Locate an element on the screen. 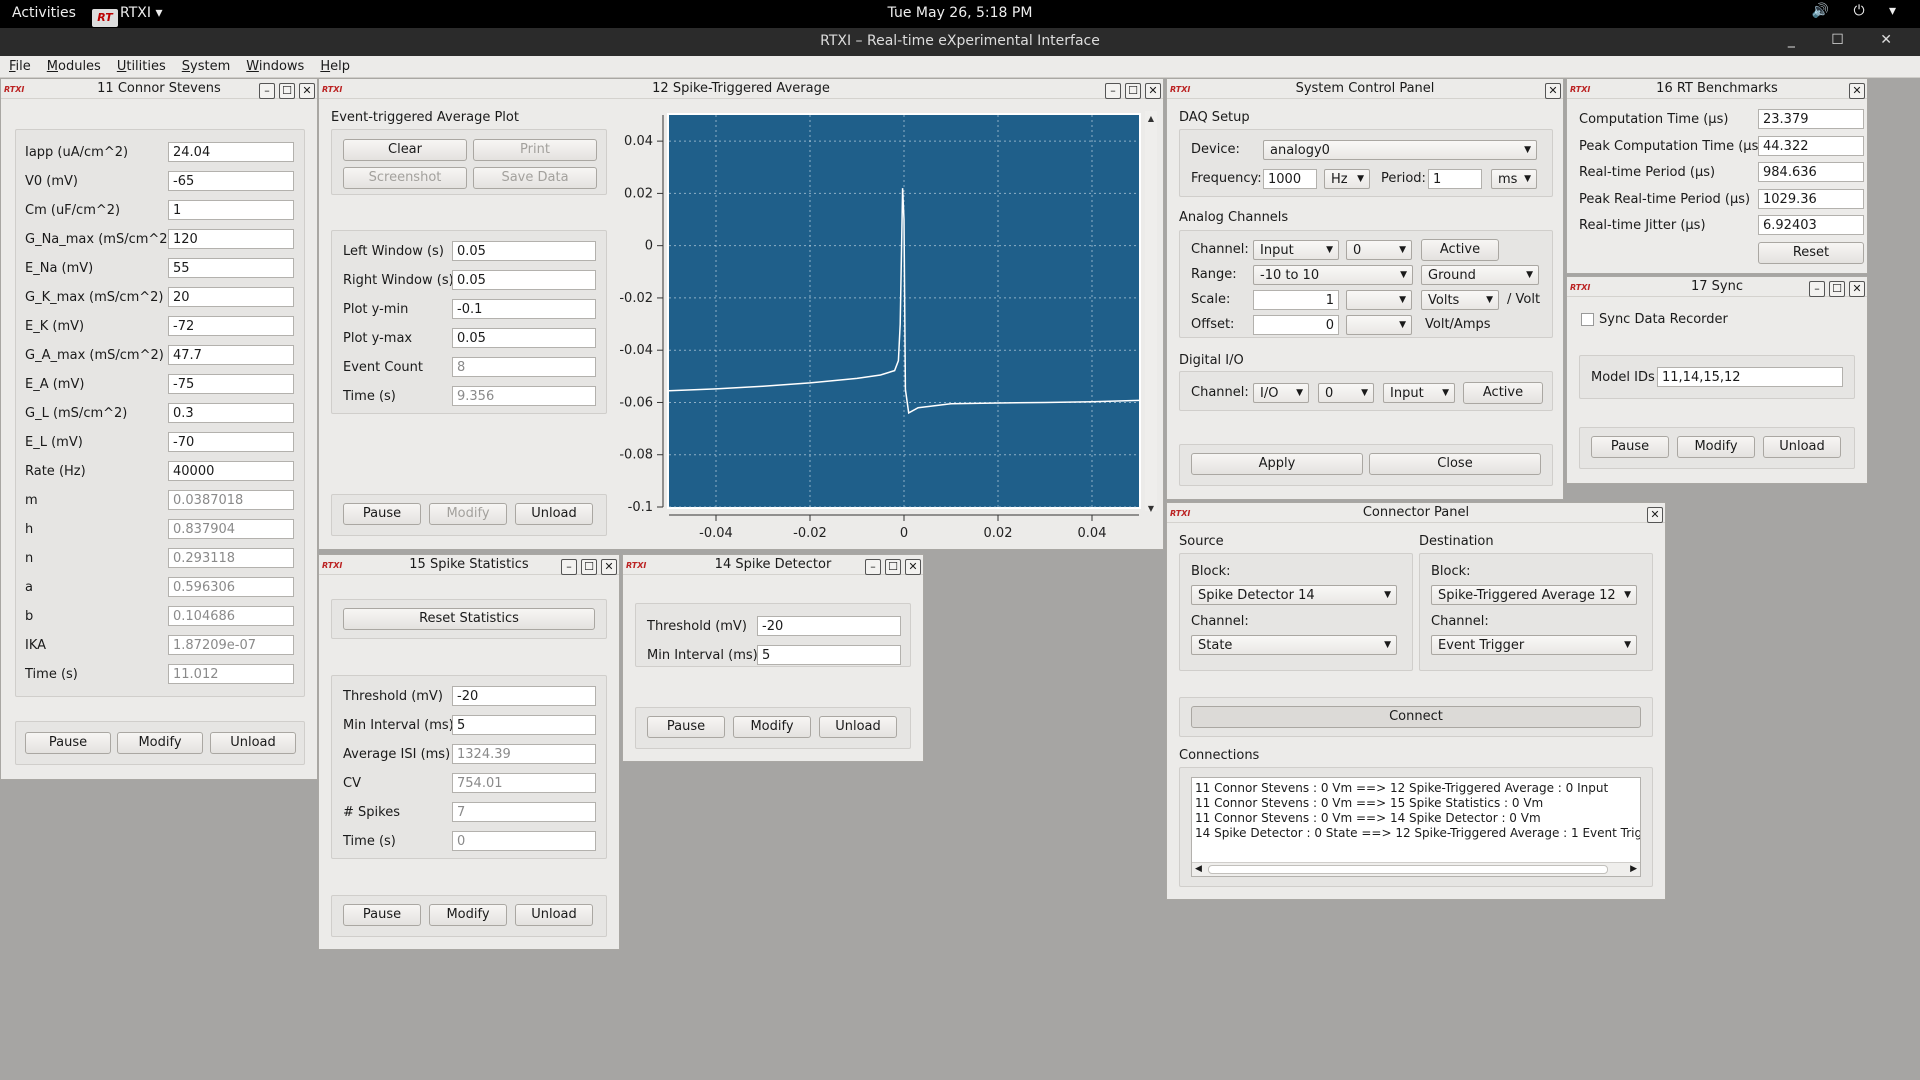 The height and width of the screenshot is (1080, 1920). reset-button: Reset is located at coordinates (1811, 253).